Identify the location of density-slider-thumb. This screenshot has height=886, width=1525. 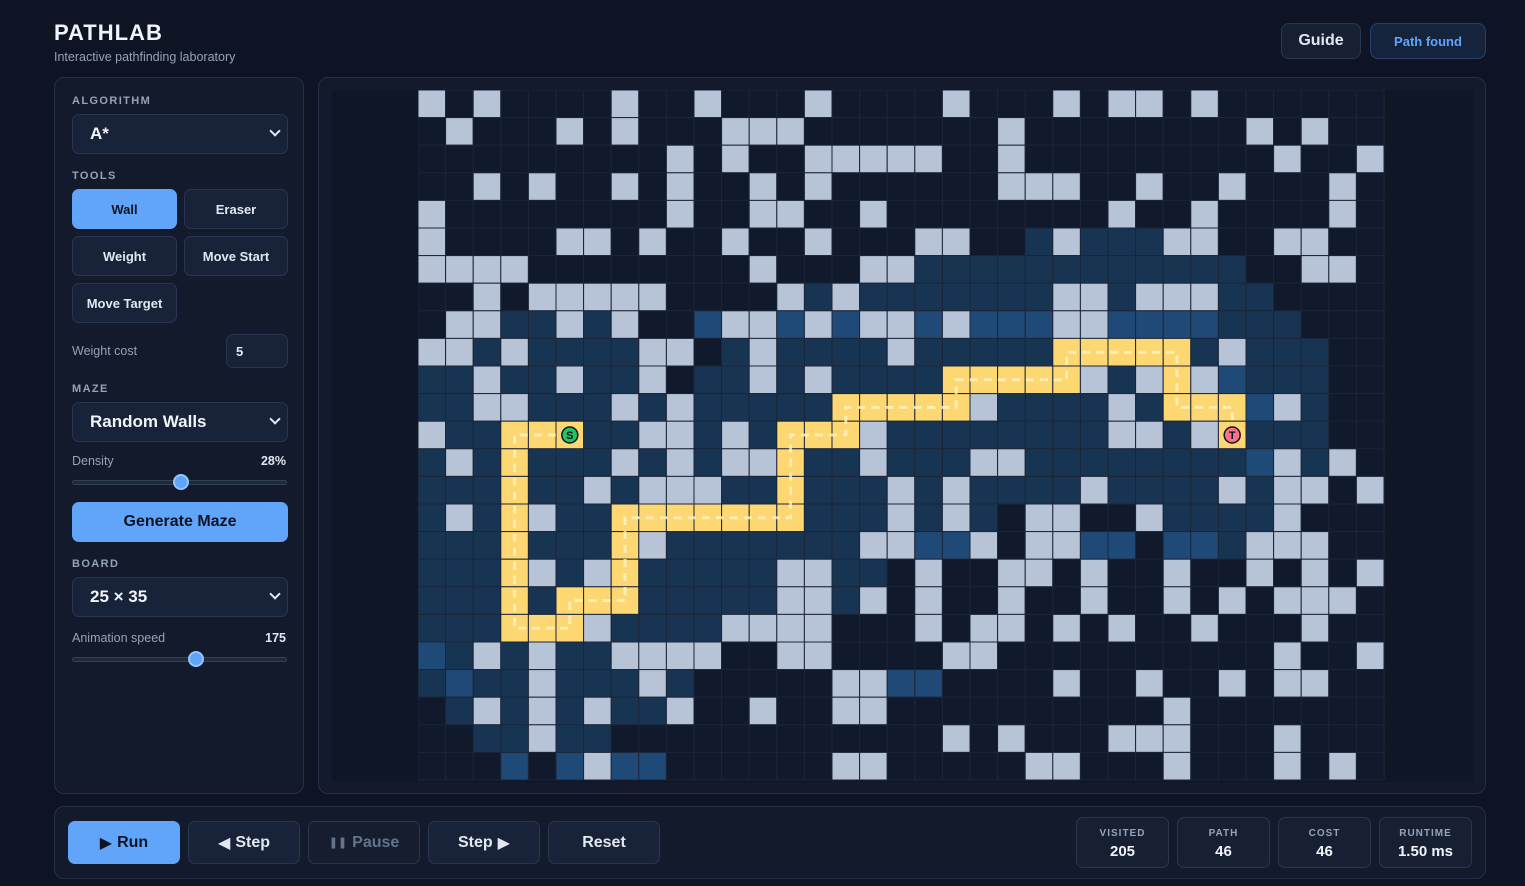
(180, 482).